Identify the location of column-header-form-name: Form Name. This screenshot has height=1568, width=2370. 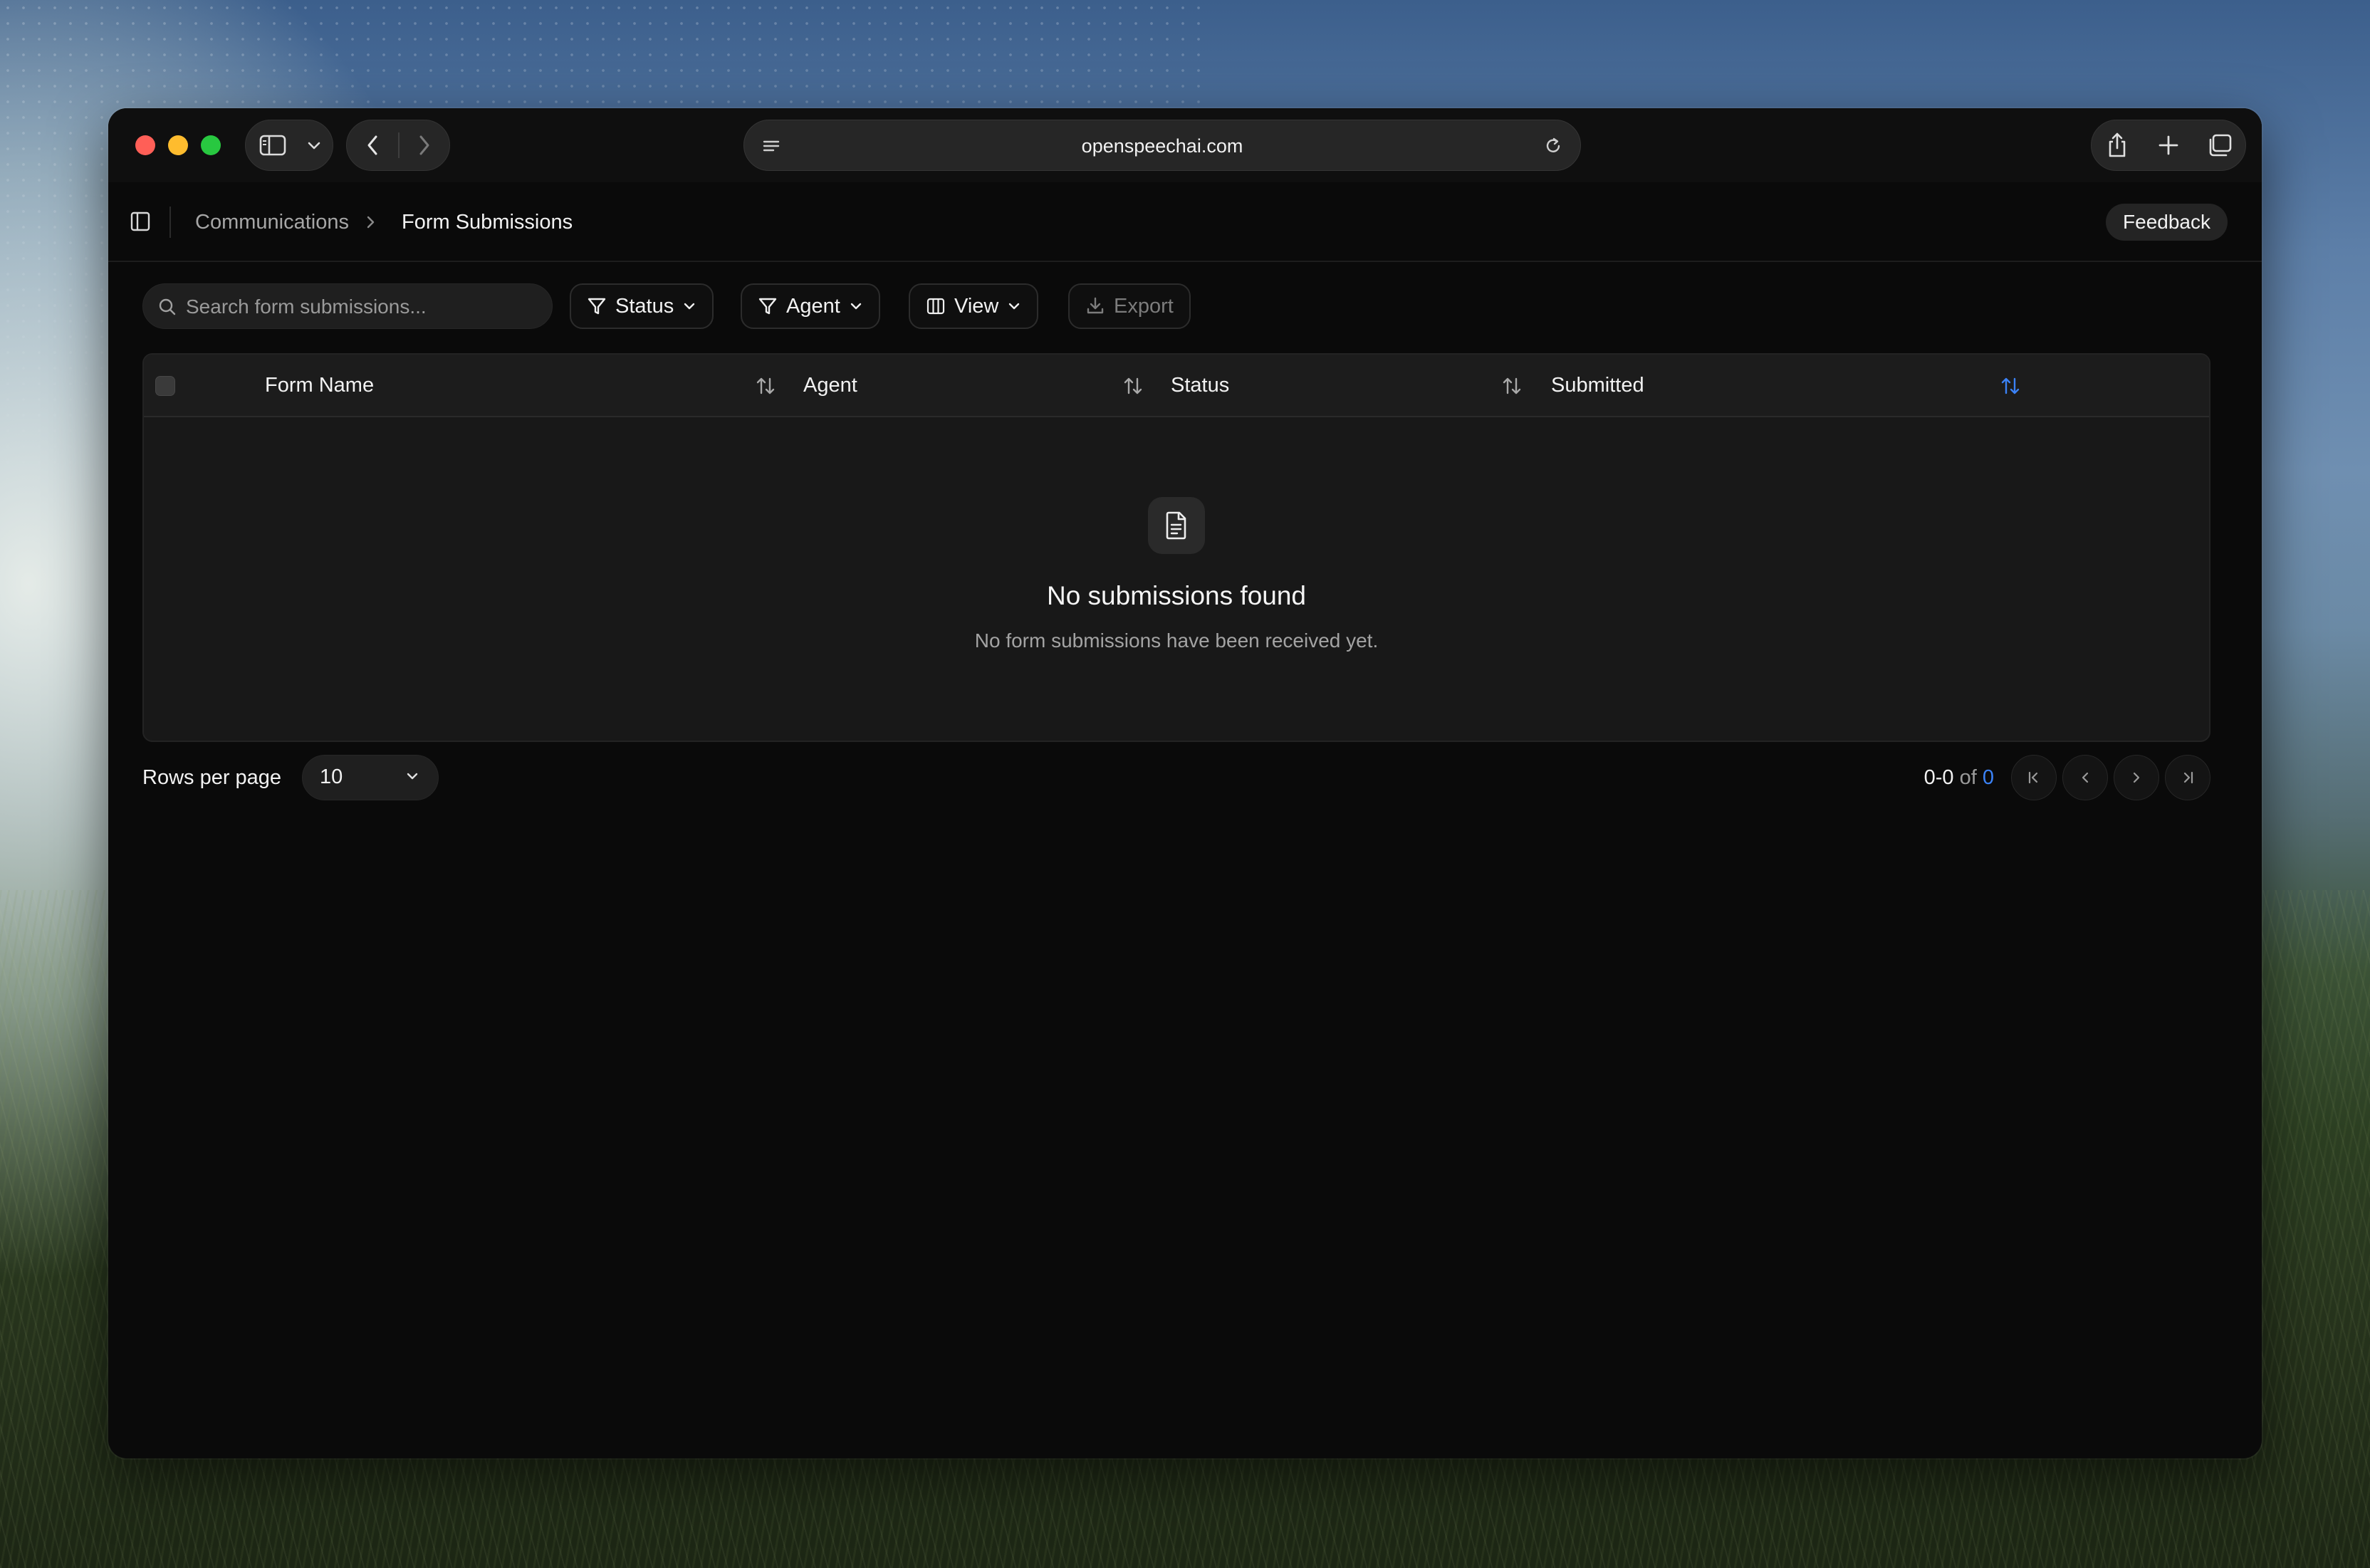
(319, 385).